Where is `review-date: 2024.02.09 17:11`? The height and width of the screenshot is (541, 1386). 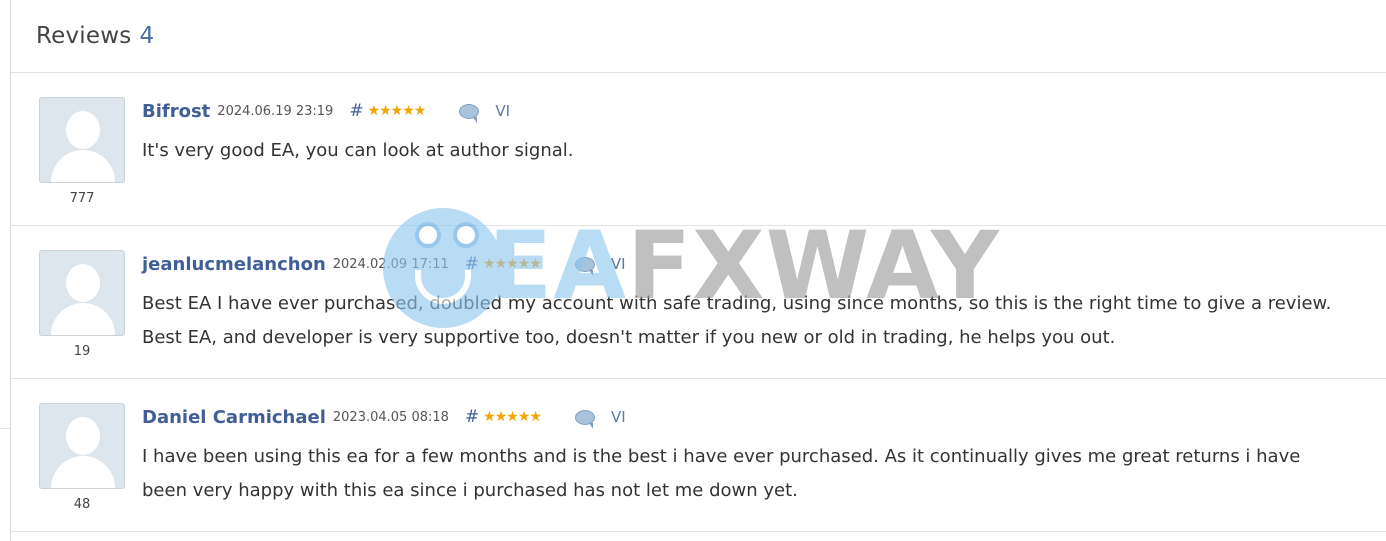
review-date: 2024.02.09 17:11 is located at coordinates (390, 264).